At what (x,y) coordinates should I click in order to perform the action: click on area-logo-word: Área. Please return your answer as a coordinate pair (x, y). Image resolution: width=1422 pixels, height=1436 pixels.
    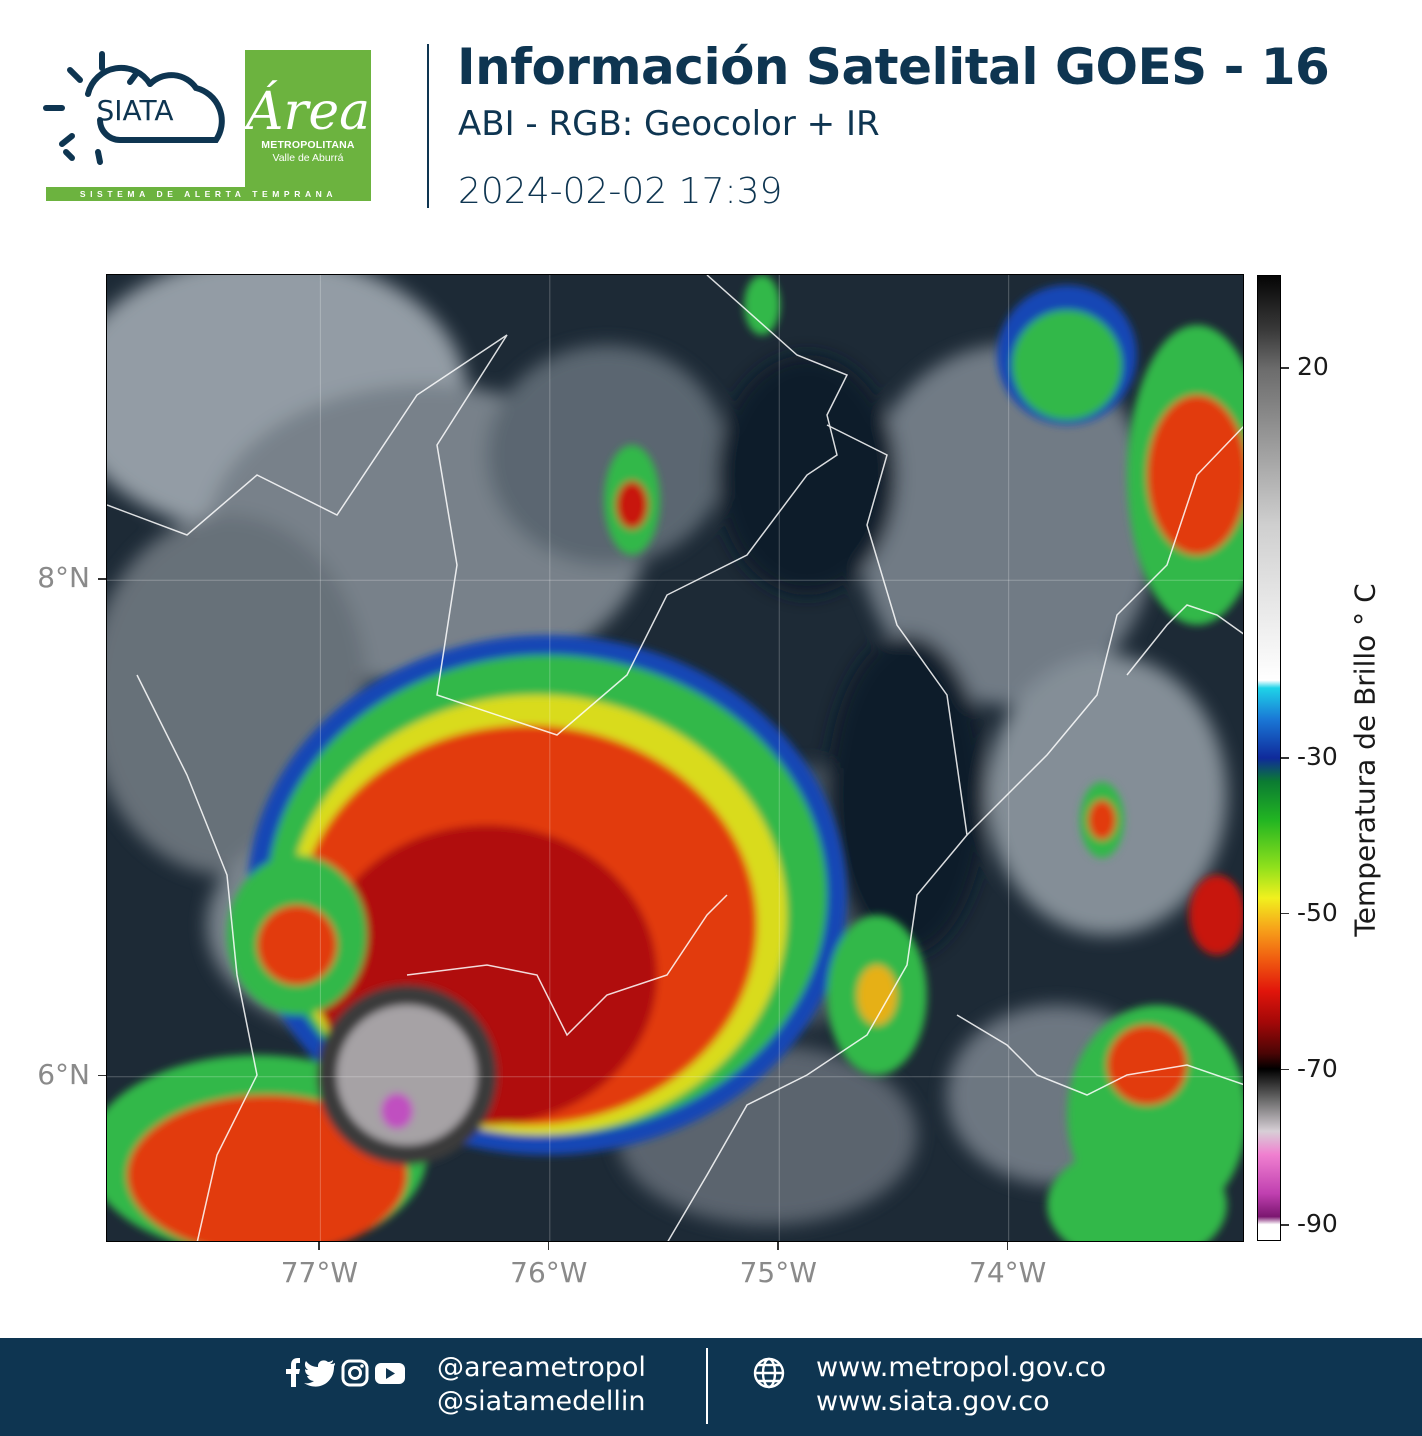
    Looking at the image, I should click on (308, 112).